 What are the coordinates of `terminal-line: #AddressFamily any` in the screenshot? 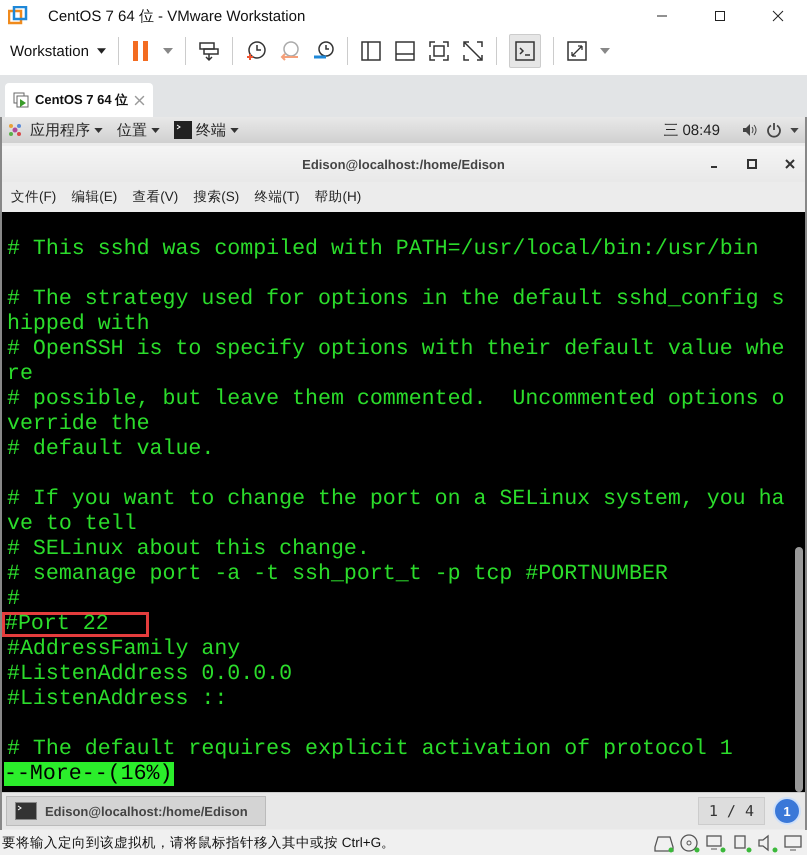 It's located at (124, 649).